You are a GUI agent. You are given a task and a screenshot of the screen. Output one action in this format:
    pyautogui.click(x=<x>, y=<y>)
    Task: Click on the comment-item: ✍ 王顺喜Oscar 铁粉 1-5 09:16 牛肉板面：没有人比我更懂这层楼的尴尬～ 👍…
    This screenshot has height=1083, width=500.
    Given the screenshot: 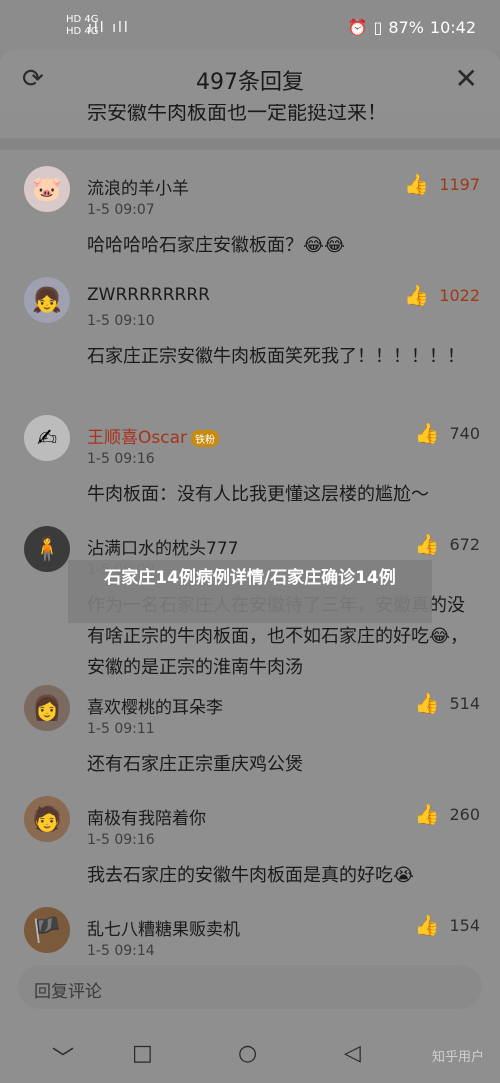 What is the action you would take?
    pyautogui.click(x=250, y=454)
    